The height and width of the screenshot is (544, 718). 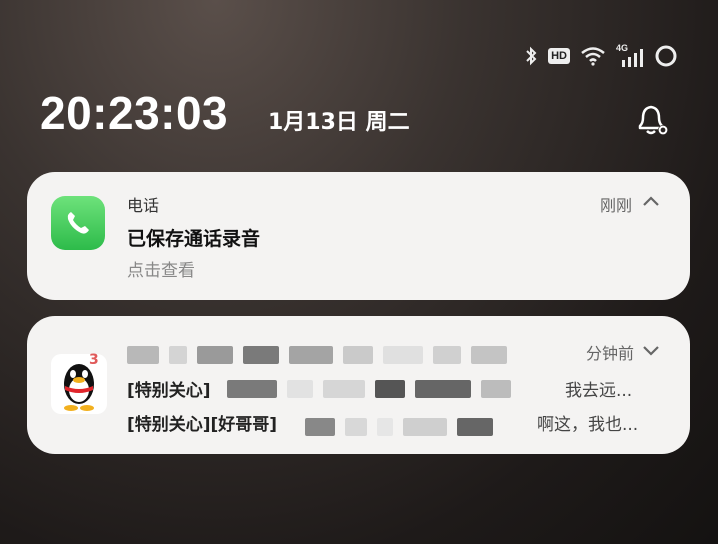 I want to click on wifi-icon, so click(x=593, y=56).